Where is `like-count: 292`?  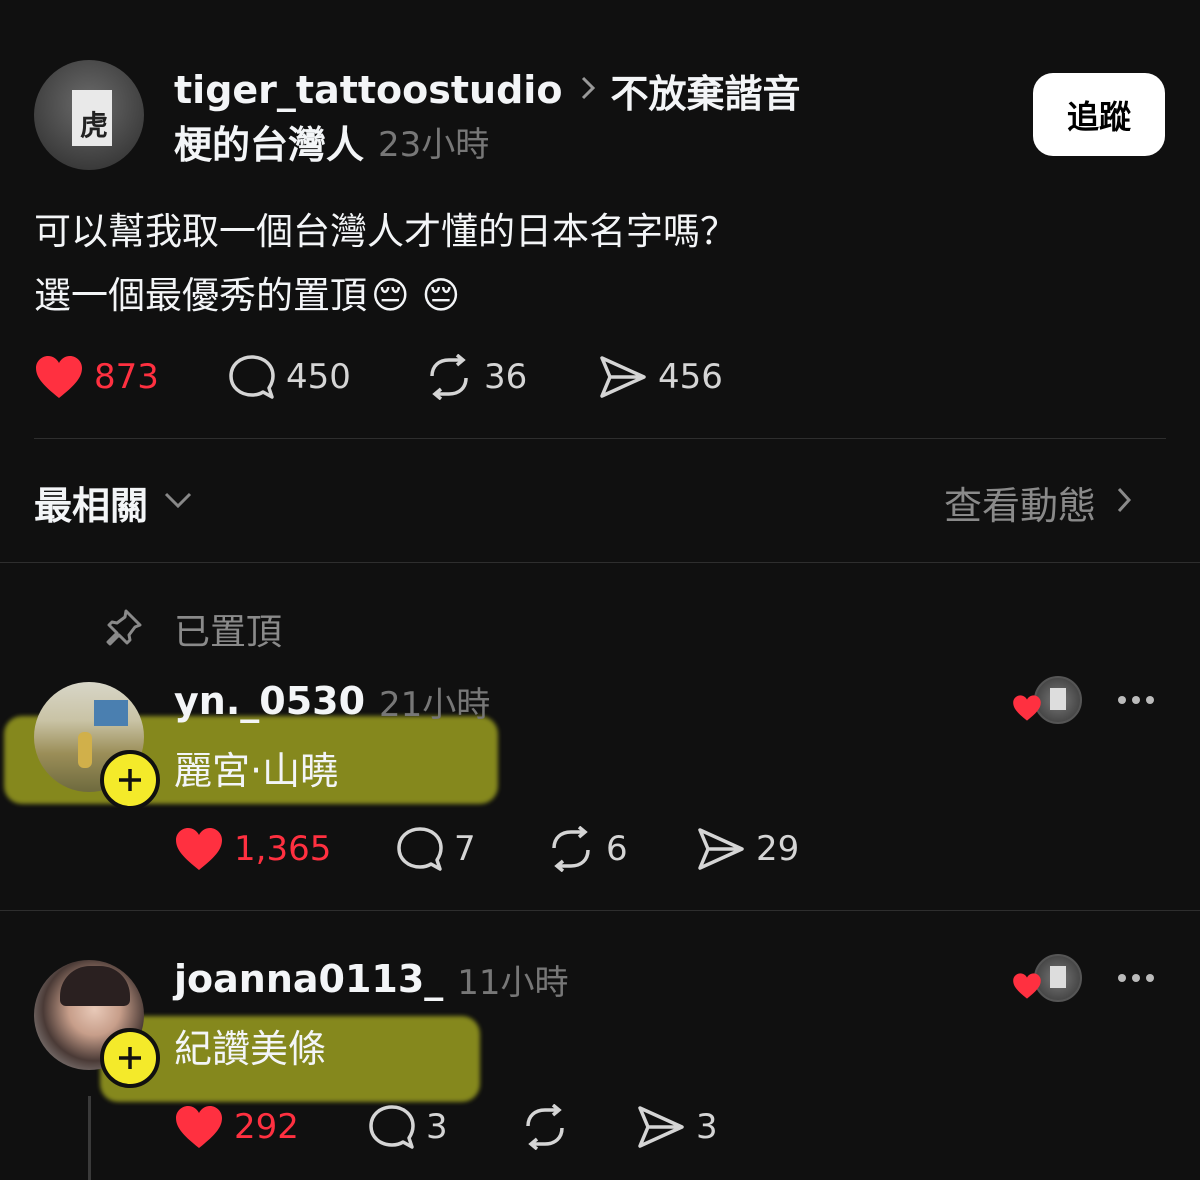
like-count: 292 is located at coordinates (266, 1127).